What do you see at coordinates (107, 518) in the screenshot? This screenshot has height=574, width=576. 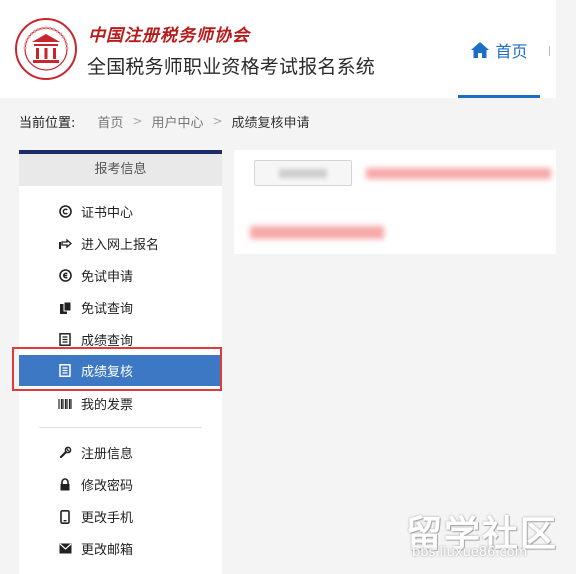 I see `sidebar-item-label: 更改手机` at bounding box center [107, 518].